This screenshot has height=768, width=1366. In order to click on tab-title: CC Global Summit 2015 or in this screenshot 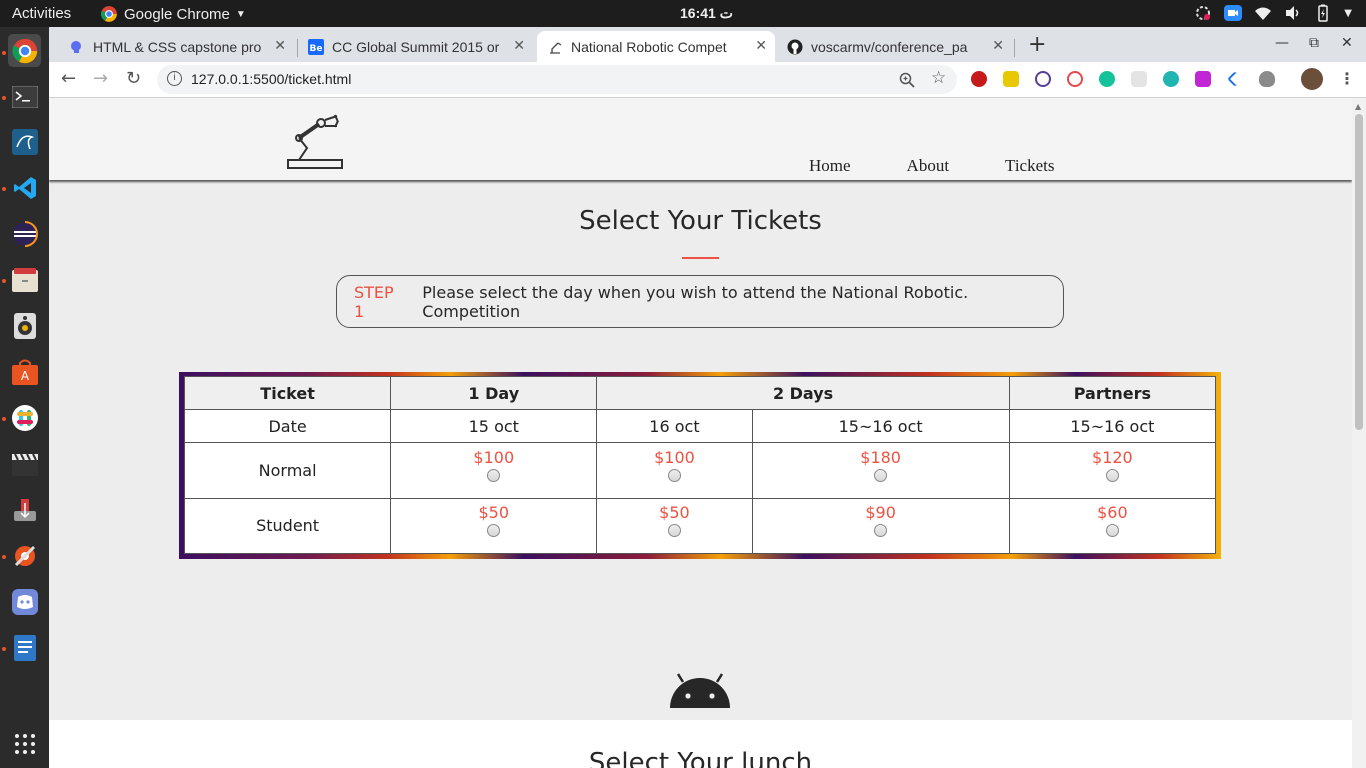, I will do `click(416, 46)`.